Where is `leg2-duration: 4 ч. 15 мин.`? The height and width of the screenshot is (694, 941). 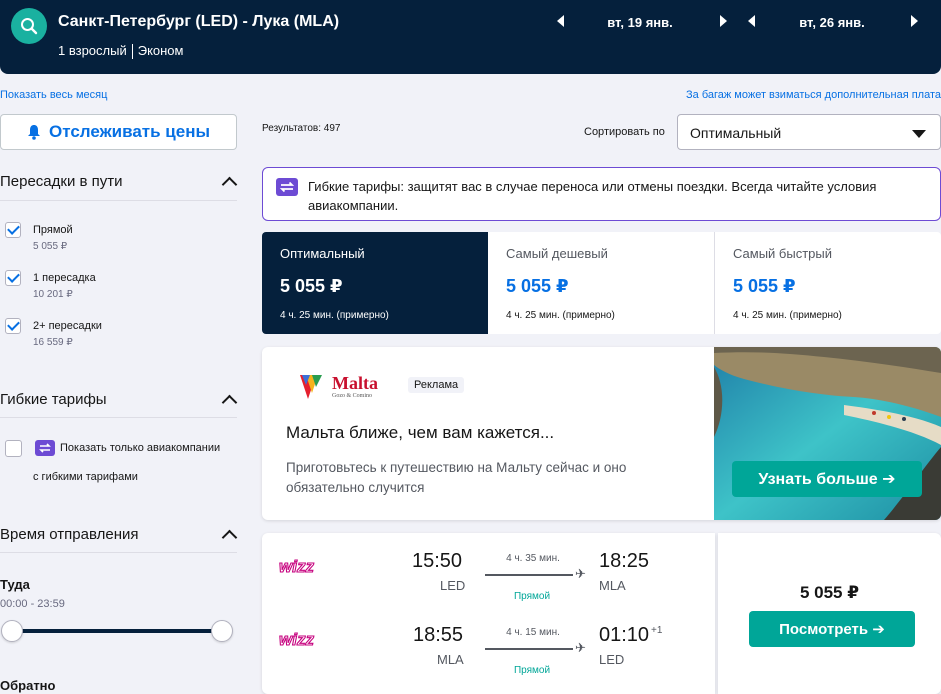 leg2-duration: 4 ч. 15 мин. is located at coordinates (533, 632).